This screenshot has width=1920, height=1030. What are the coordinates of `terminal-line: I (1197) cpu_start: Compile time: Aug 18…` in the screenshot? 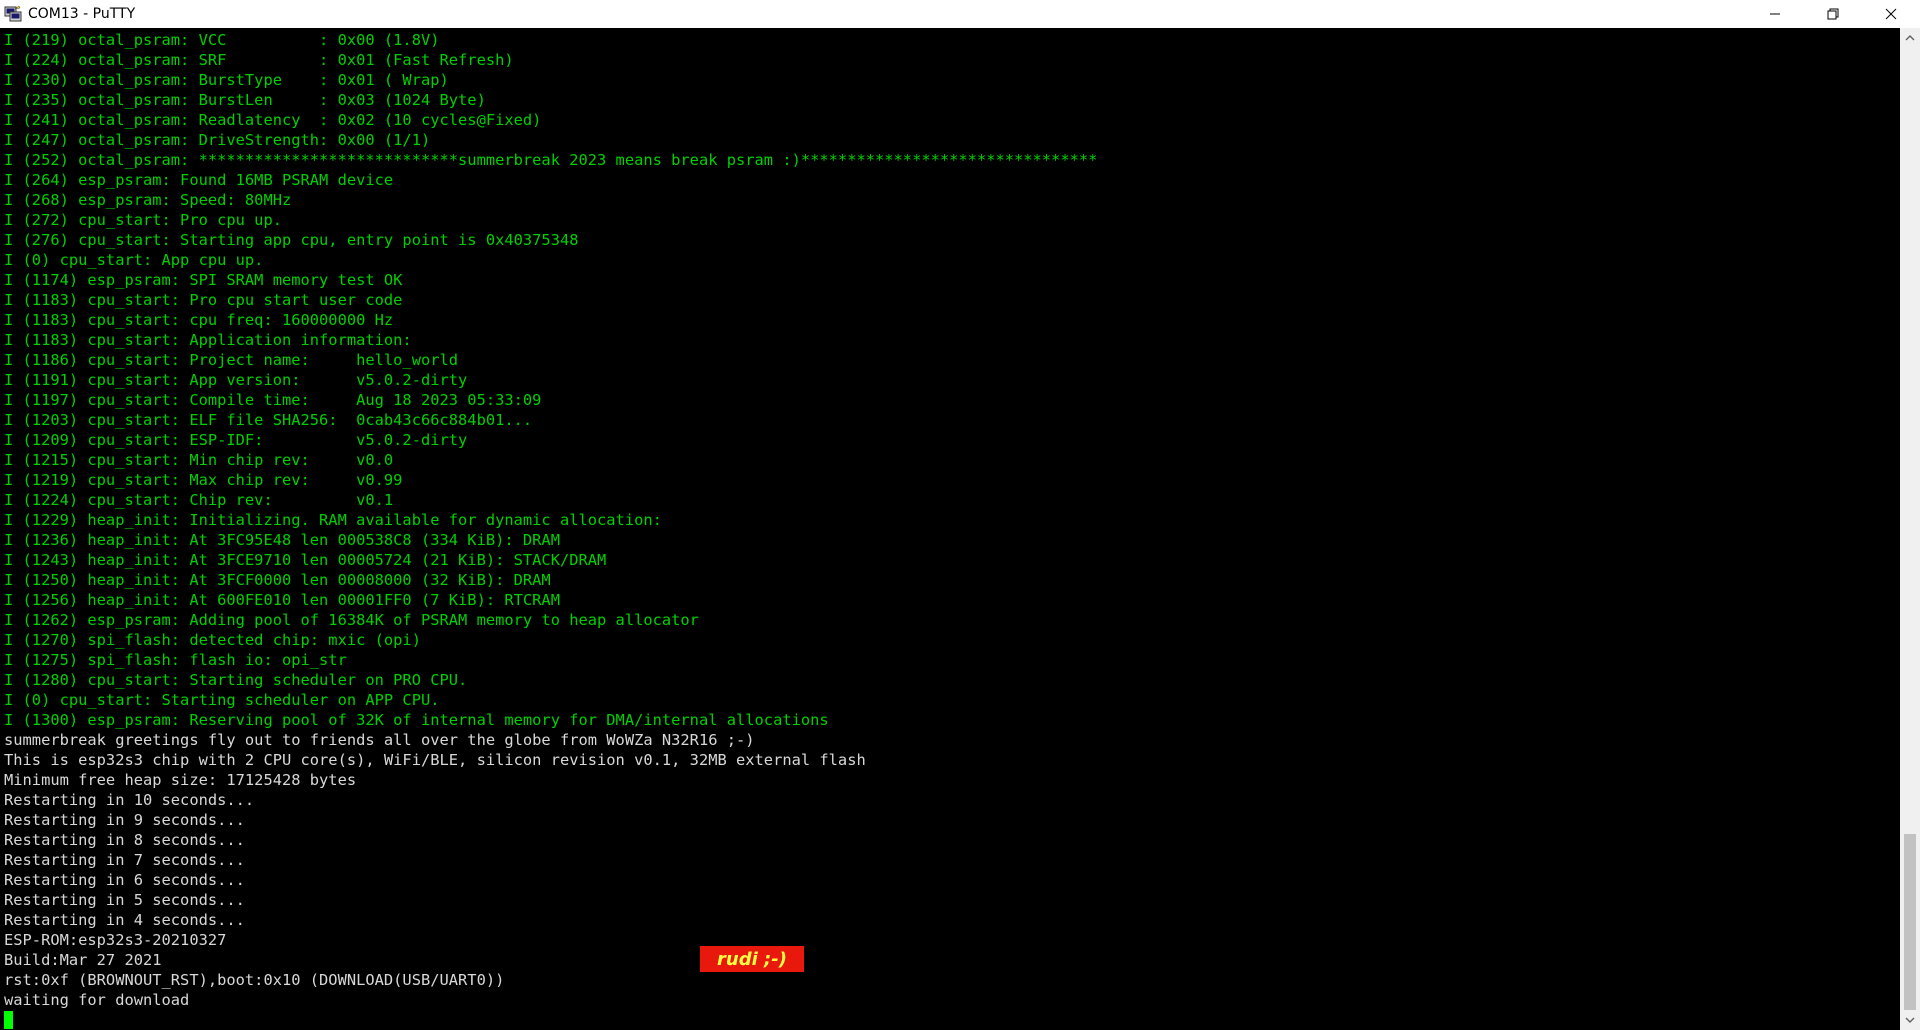 It's located at (273, 400).